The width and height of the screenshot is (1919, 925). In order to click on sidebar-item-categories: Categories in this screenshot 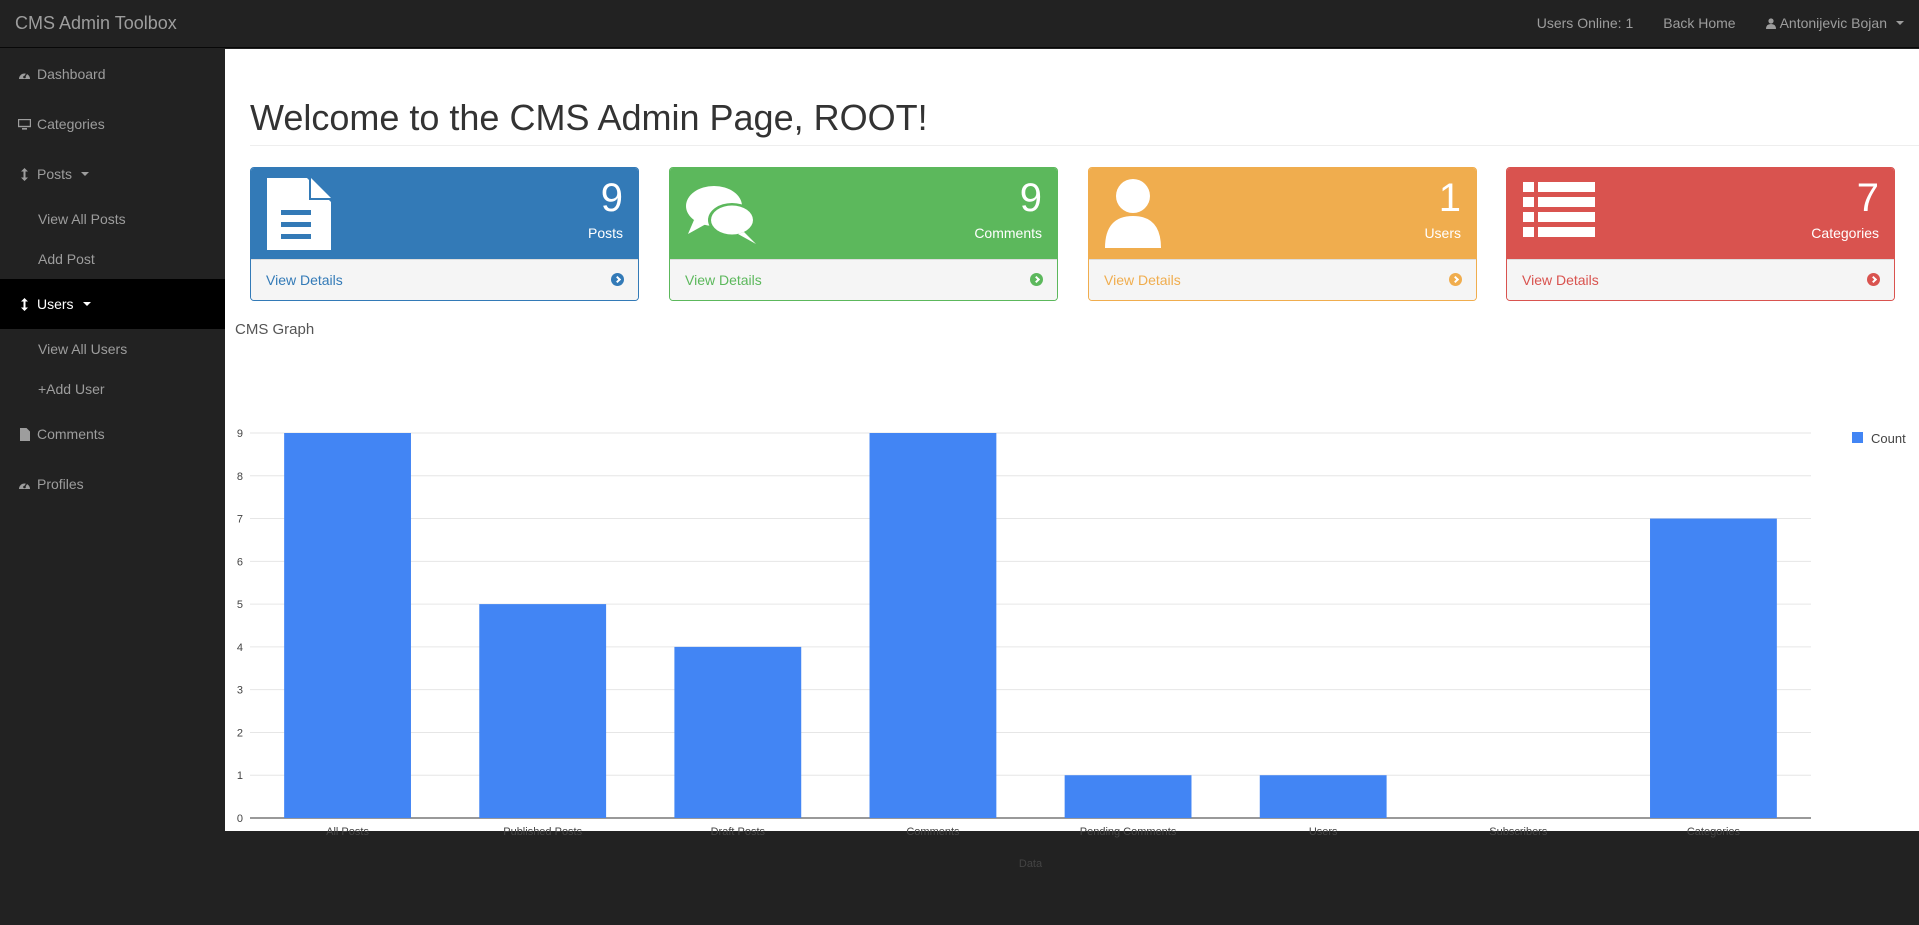, I will do `click(112, 124)`.